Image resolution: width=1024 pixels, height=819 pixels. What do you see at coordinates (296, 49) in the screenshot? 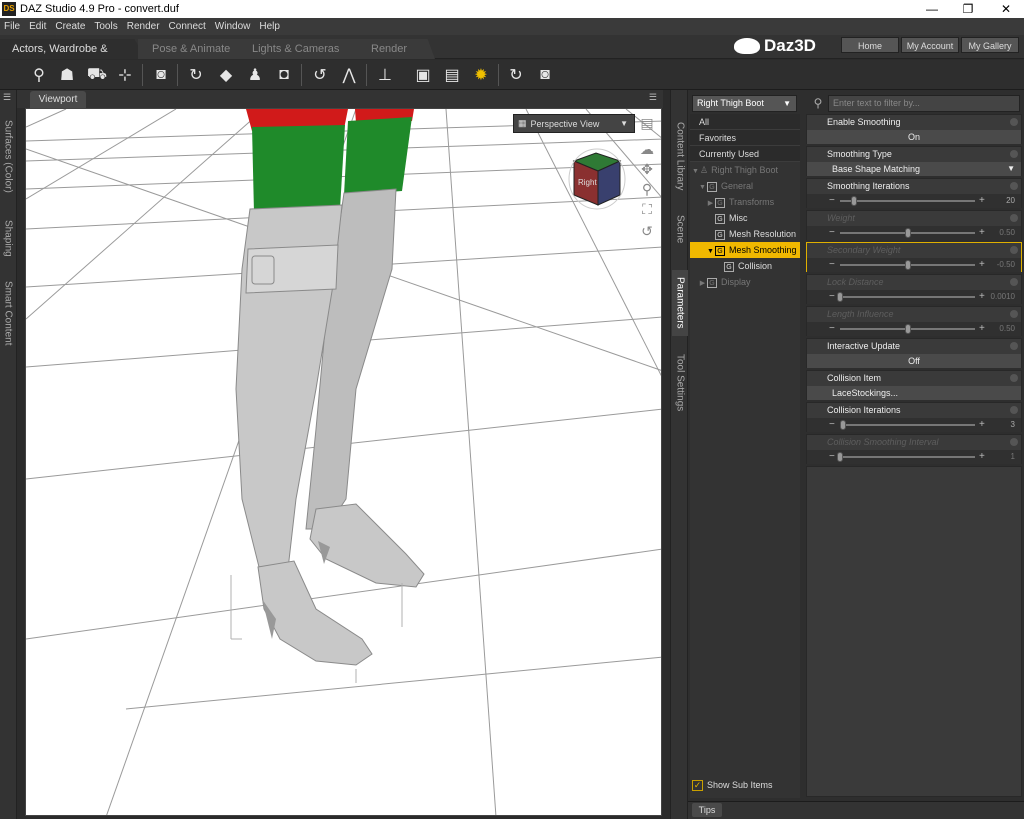
I see `tab-lights-cameras: Lights & Cameras` at bounding box center [296, 49].